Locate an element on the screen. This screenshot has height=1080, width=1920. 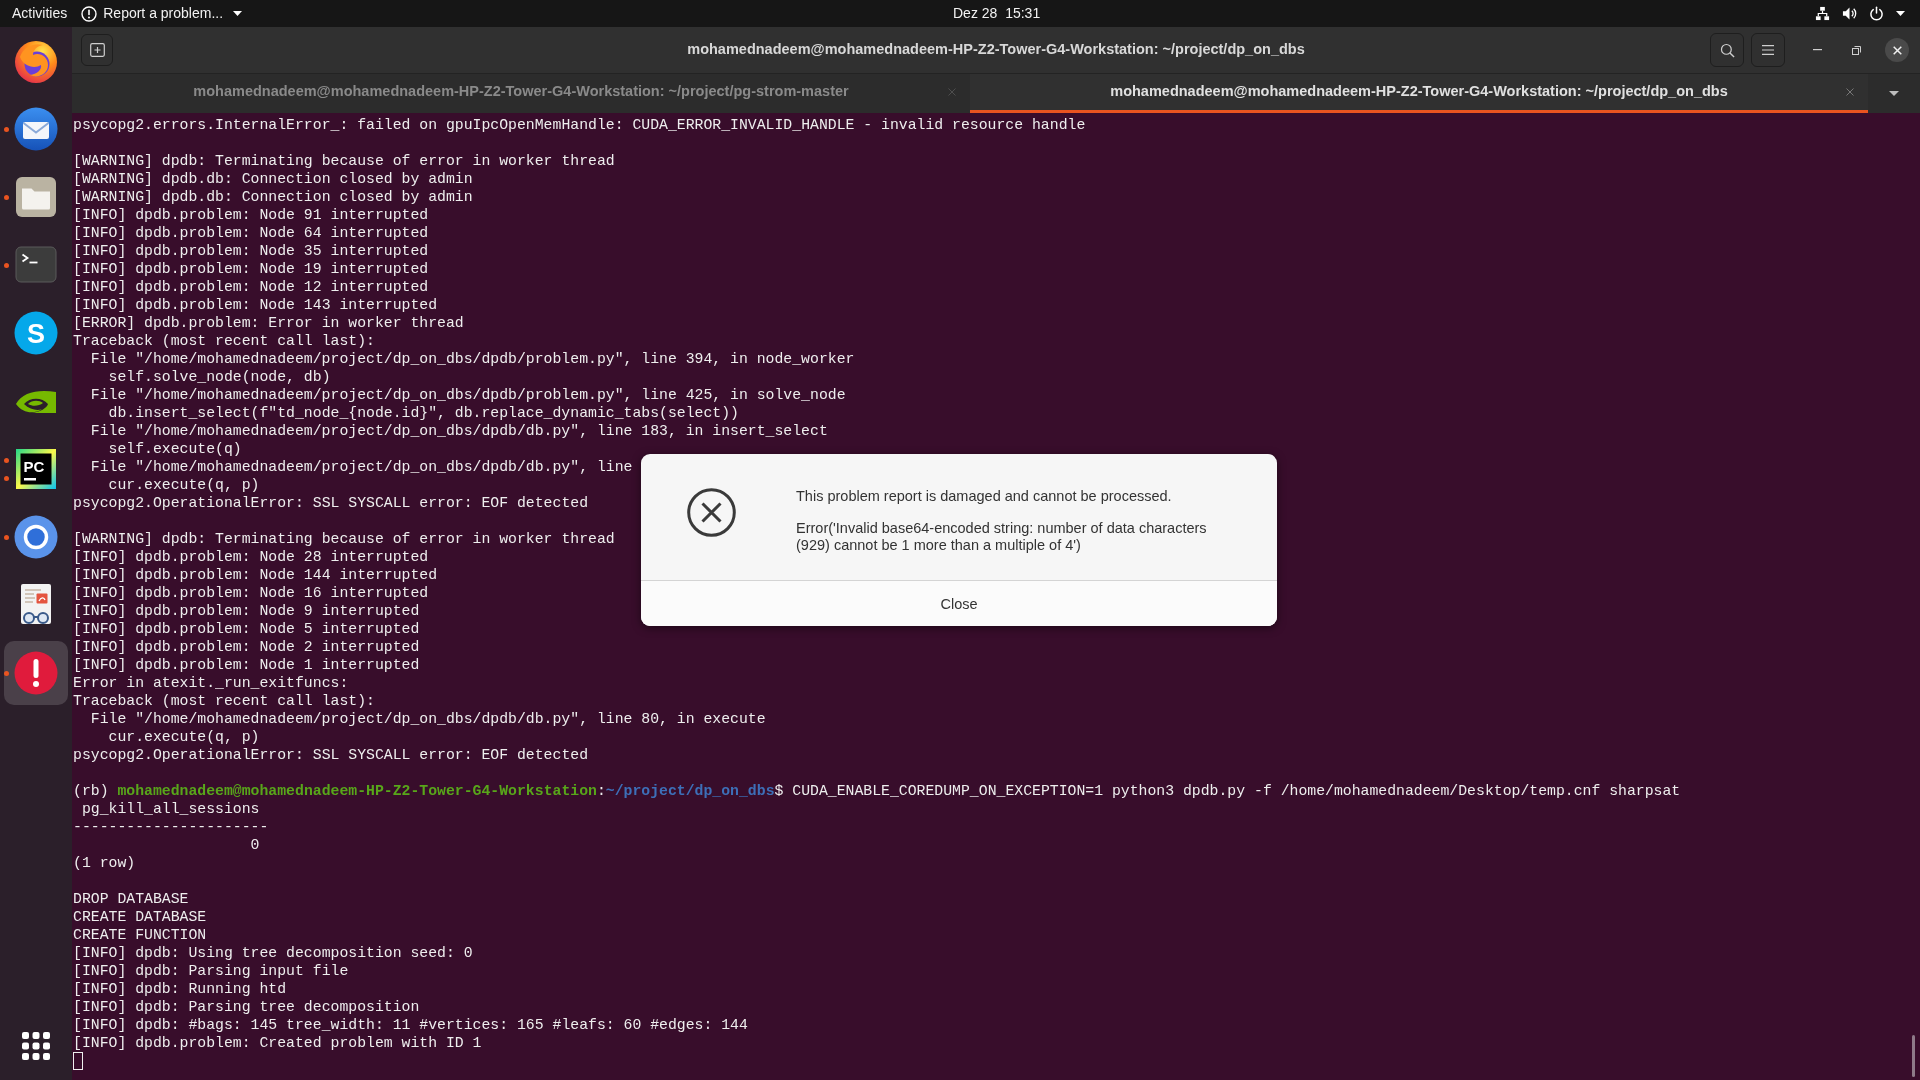
output-line: File "/home/mohamednadeem/project/dp_on_dbs/dpdb/problem.py", line 425, in solve_node is located at coordinates (468, 395).